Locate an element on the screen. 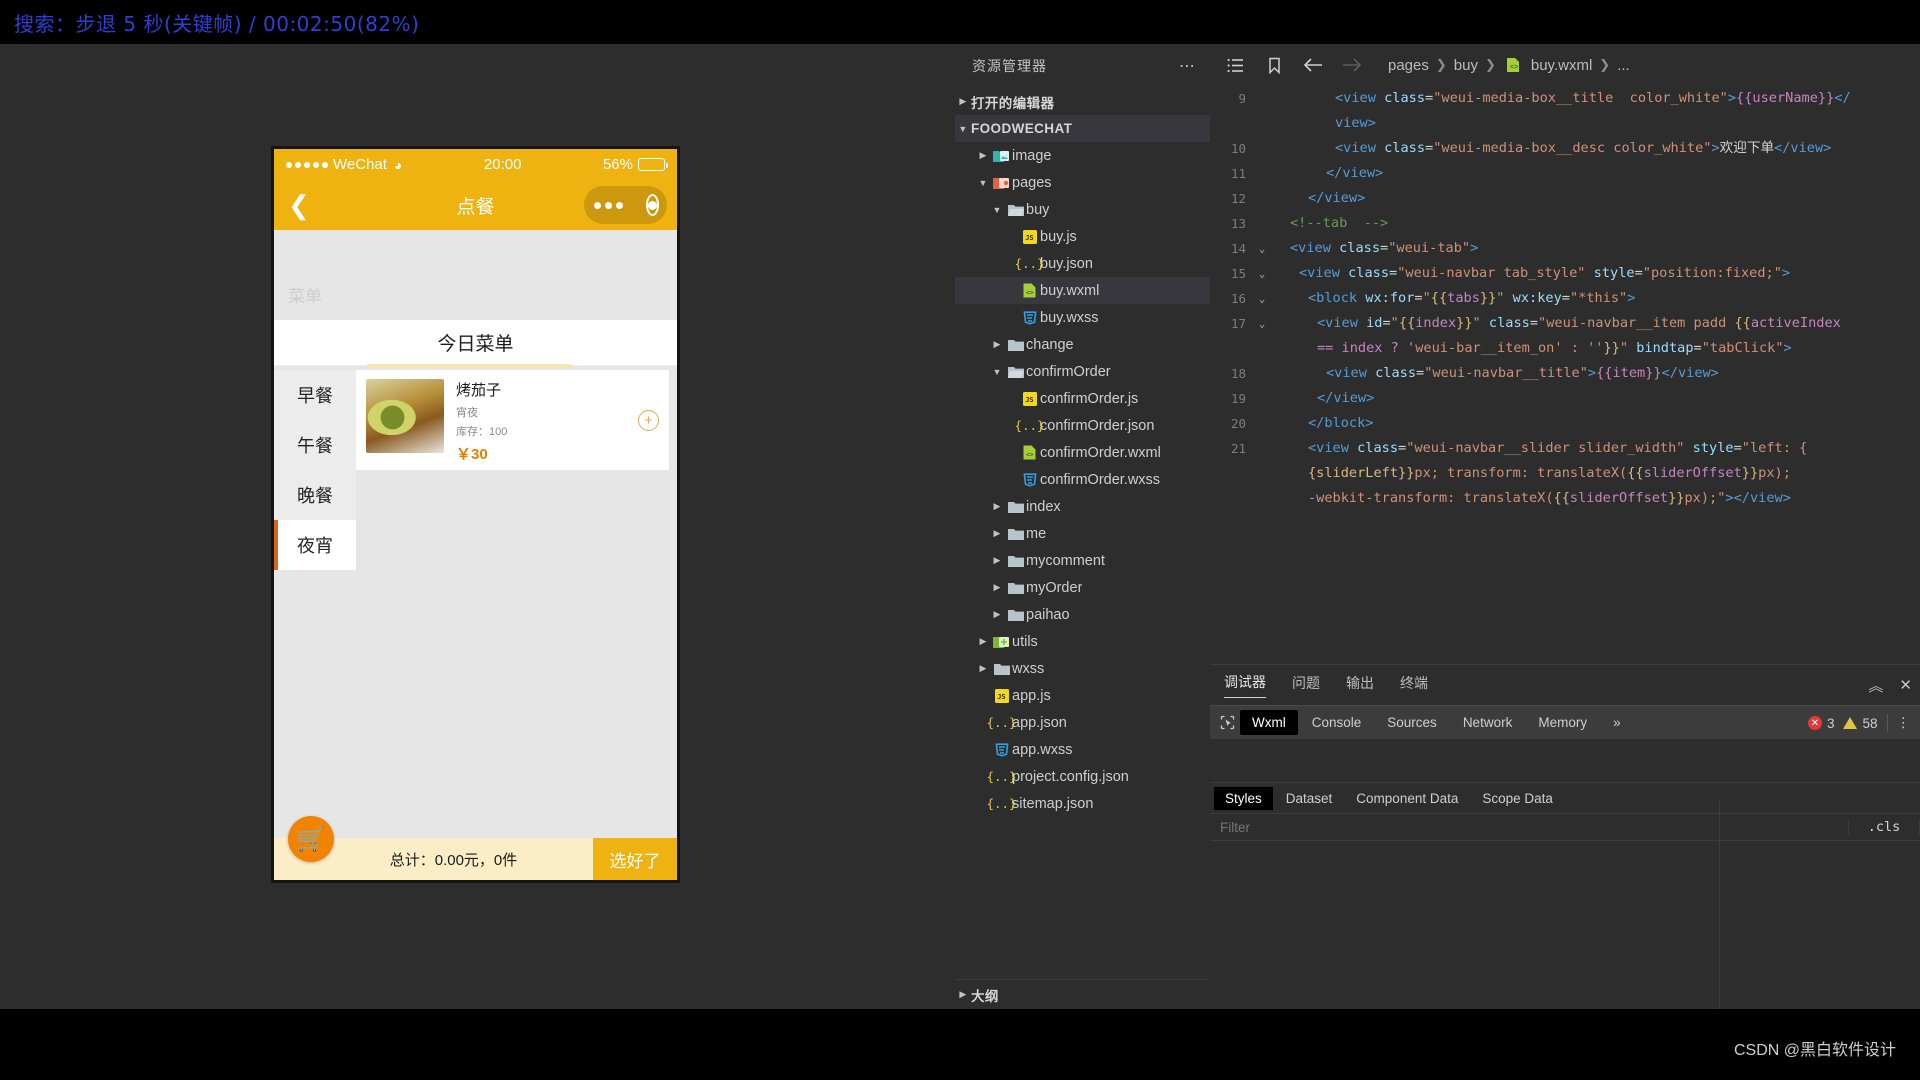 The width and height of the screenshot is (1920, 1080). tree-item-paihao: ▶ paihao is located at coordinates (1082, 614).